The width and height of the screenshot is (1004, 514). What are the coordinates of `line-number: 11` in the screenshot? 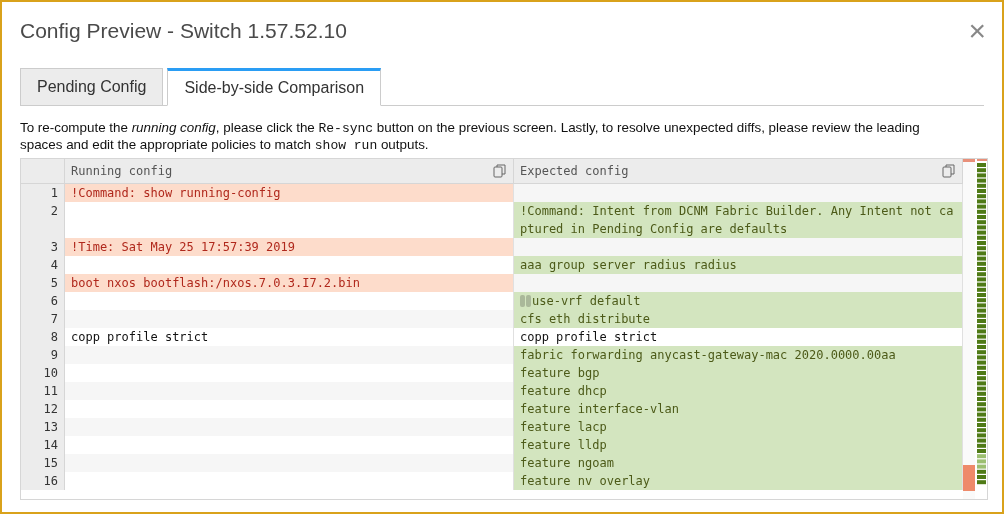 It's located at (43, 391).